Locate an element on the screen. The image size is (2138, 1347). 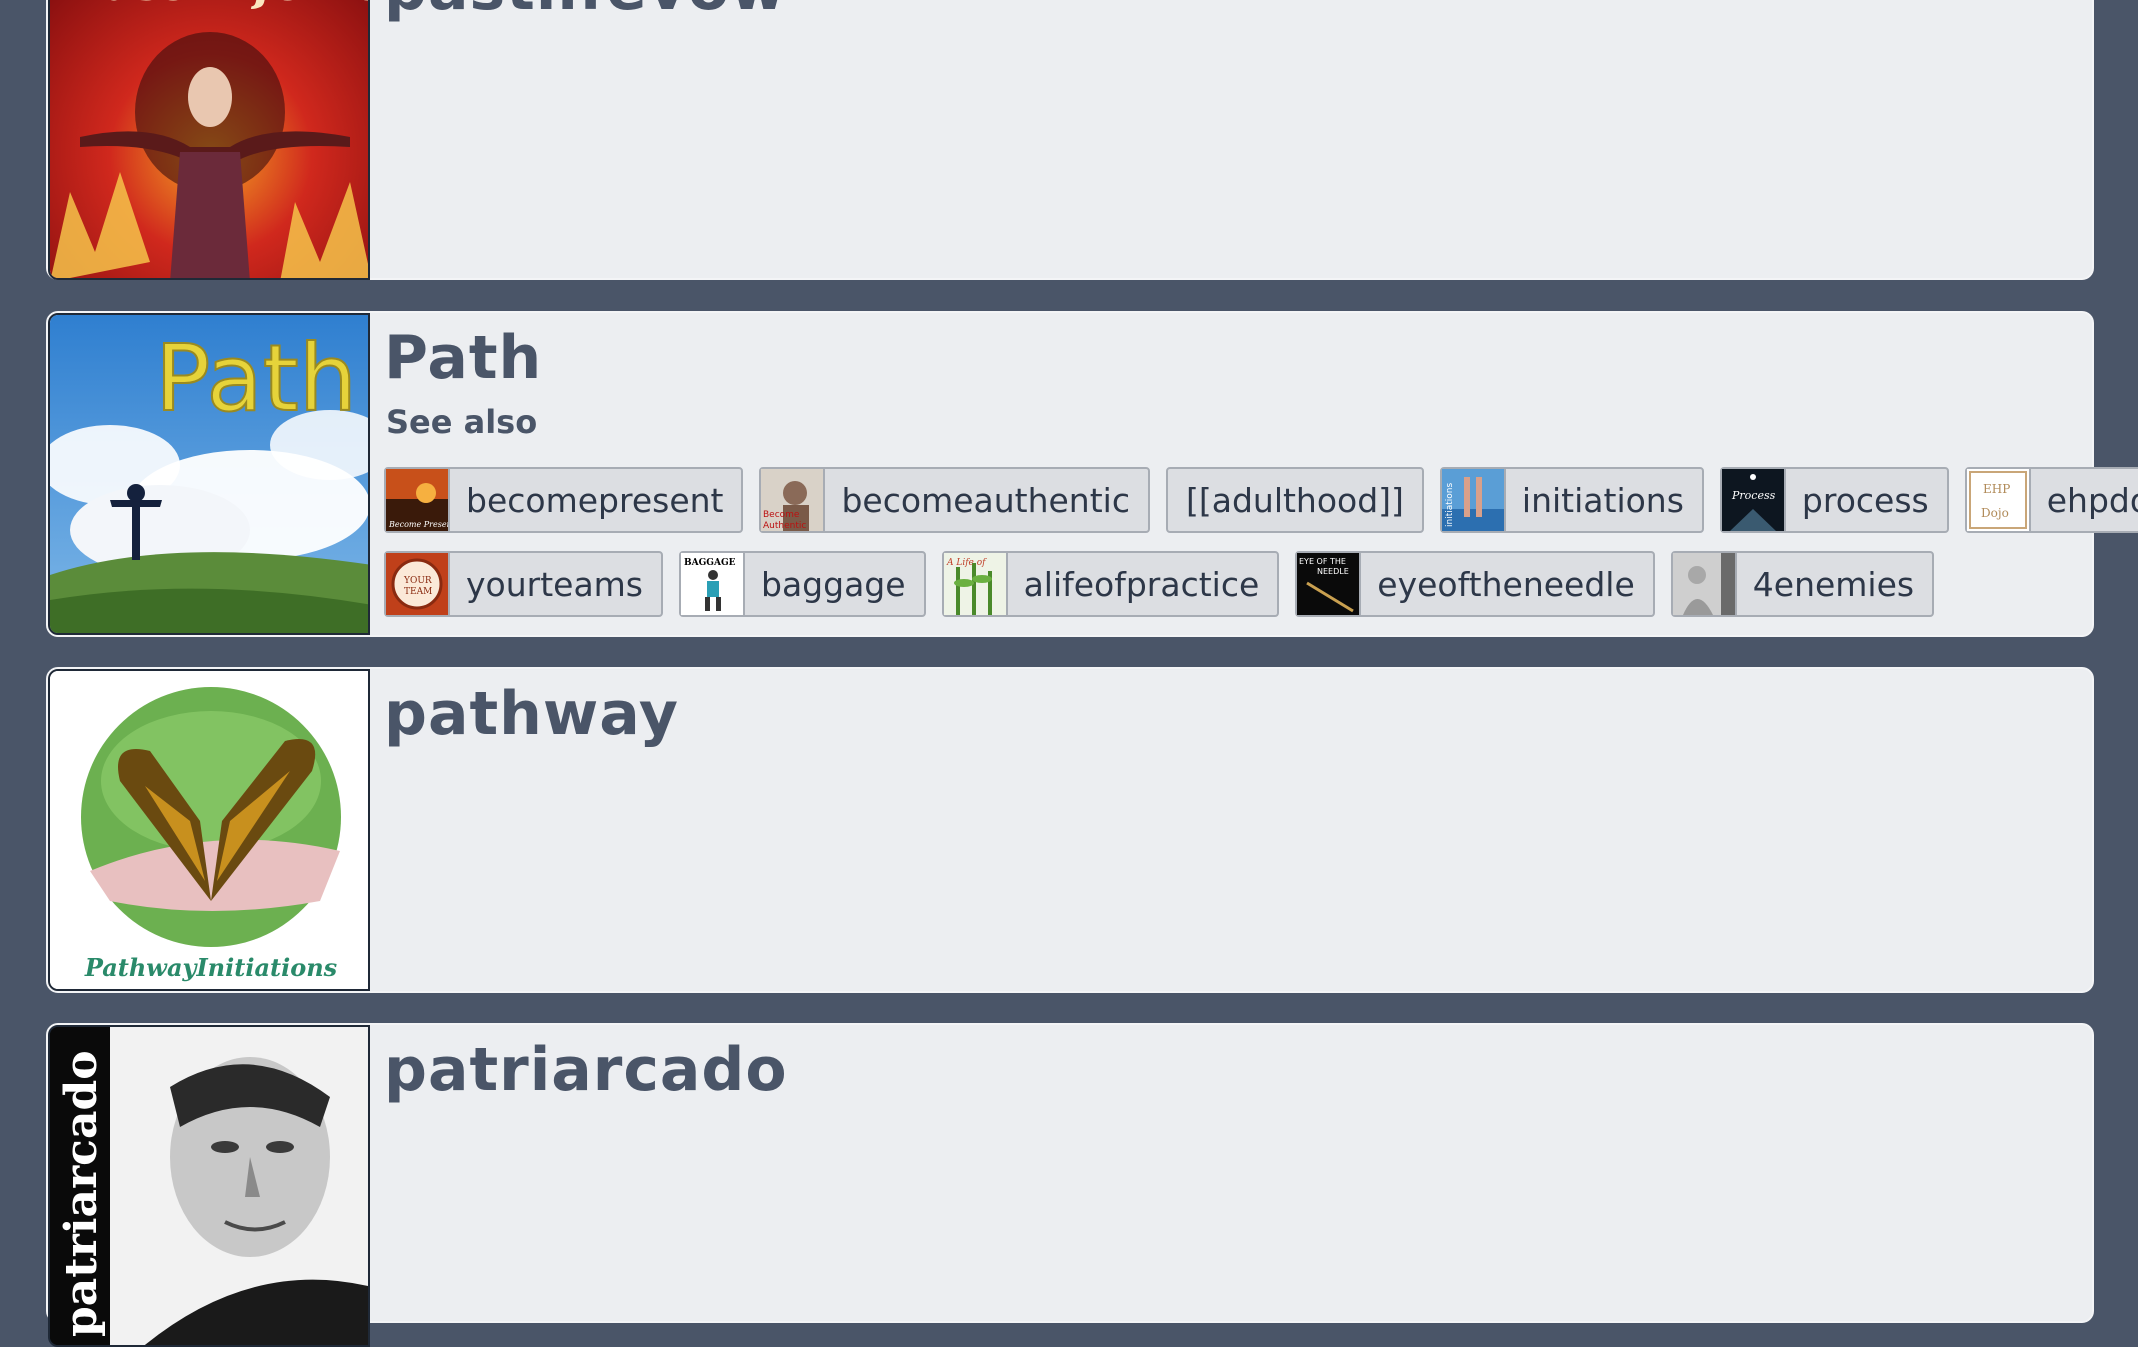
entry-title: Path is located at coordinates (463, 358).